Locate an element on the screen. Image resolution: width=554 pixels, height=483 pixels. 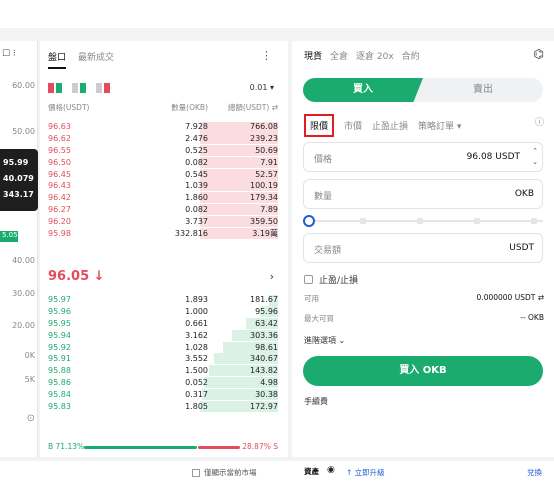
orderbook-row: 96.62 2.476 239.23 is located at coordinates (163, 139).